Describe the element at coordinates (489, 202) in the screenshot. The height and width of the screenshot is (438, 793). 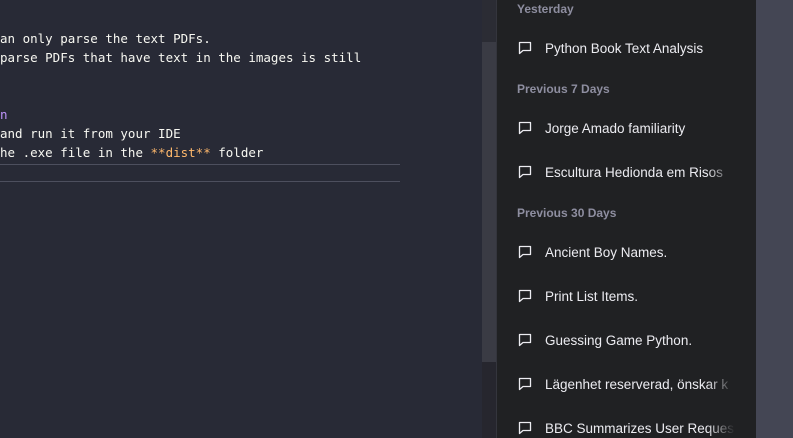
I see `scrollbar-thumb` at that location.